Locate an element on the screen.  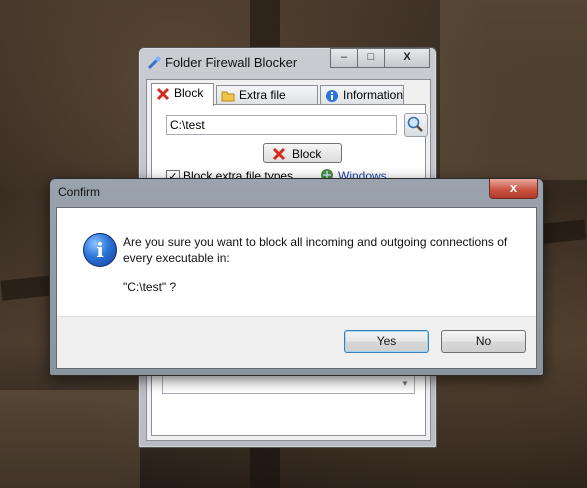
tab-label: Information is located at coordinates (373, 95).